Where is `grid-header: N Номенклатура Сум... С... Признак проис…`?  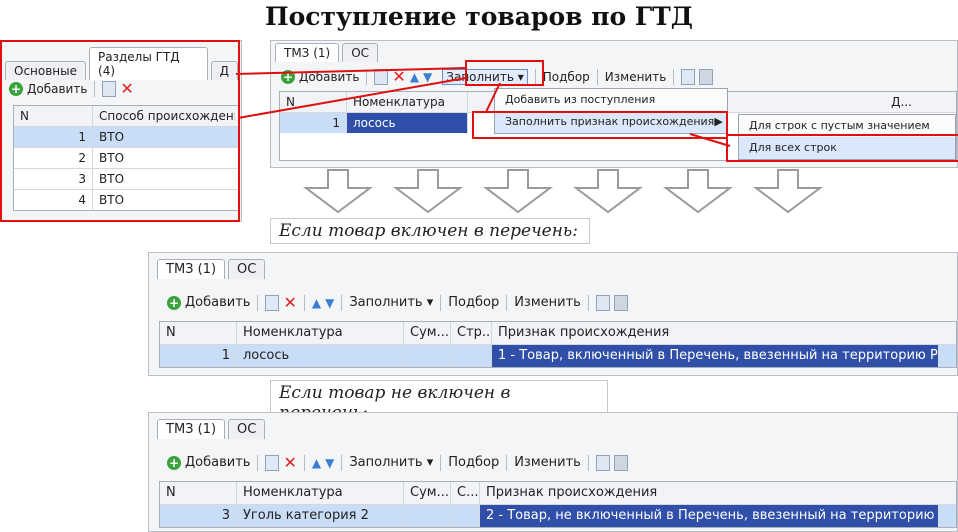
grid-header: N Номенклатура Сум... С... Признак проис… is located at coordinates (558, 493).